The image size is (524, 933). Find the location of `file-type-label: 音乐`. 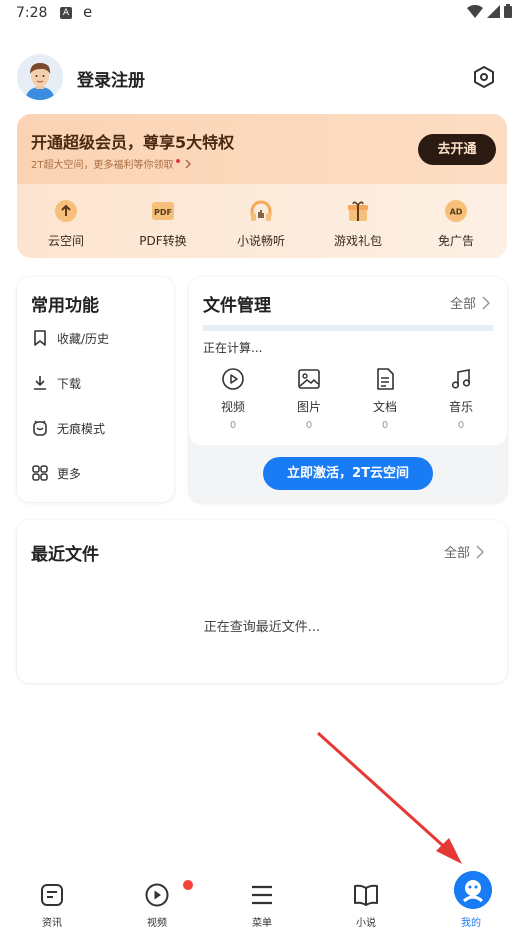

file-type-label: 音乐 is located at coordinates (460, 407).